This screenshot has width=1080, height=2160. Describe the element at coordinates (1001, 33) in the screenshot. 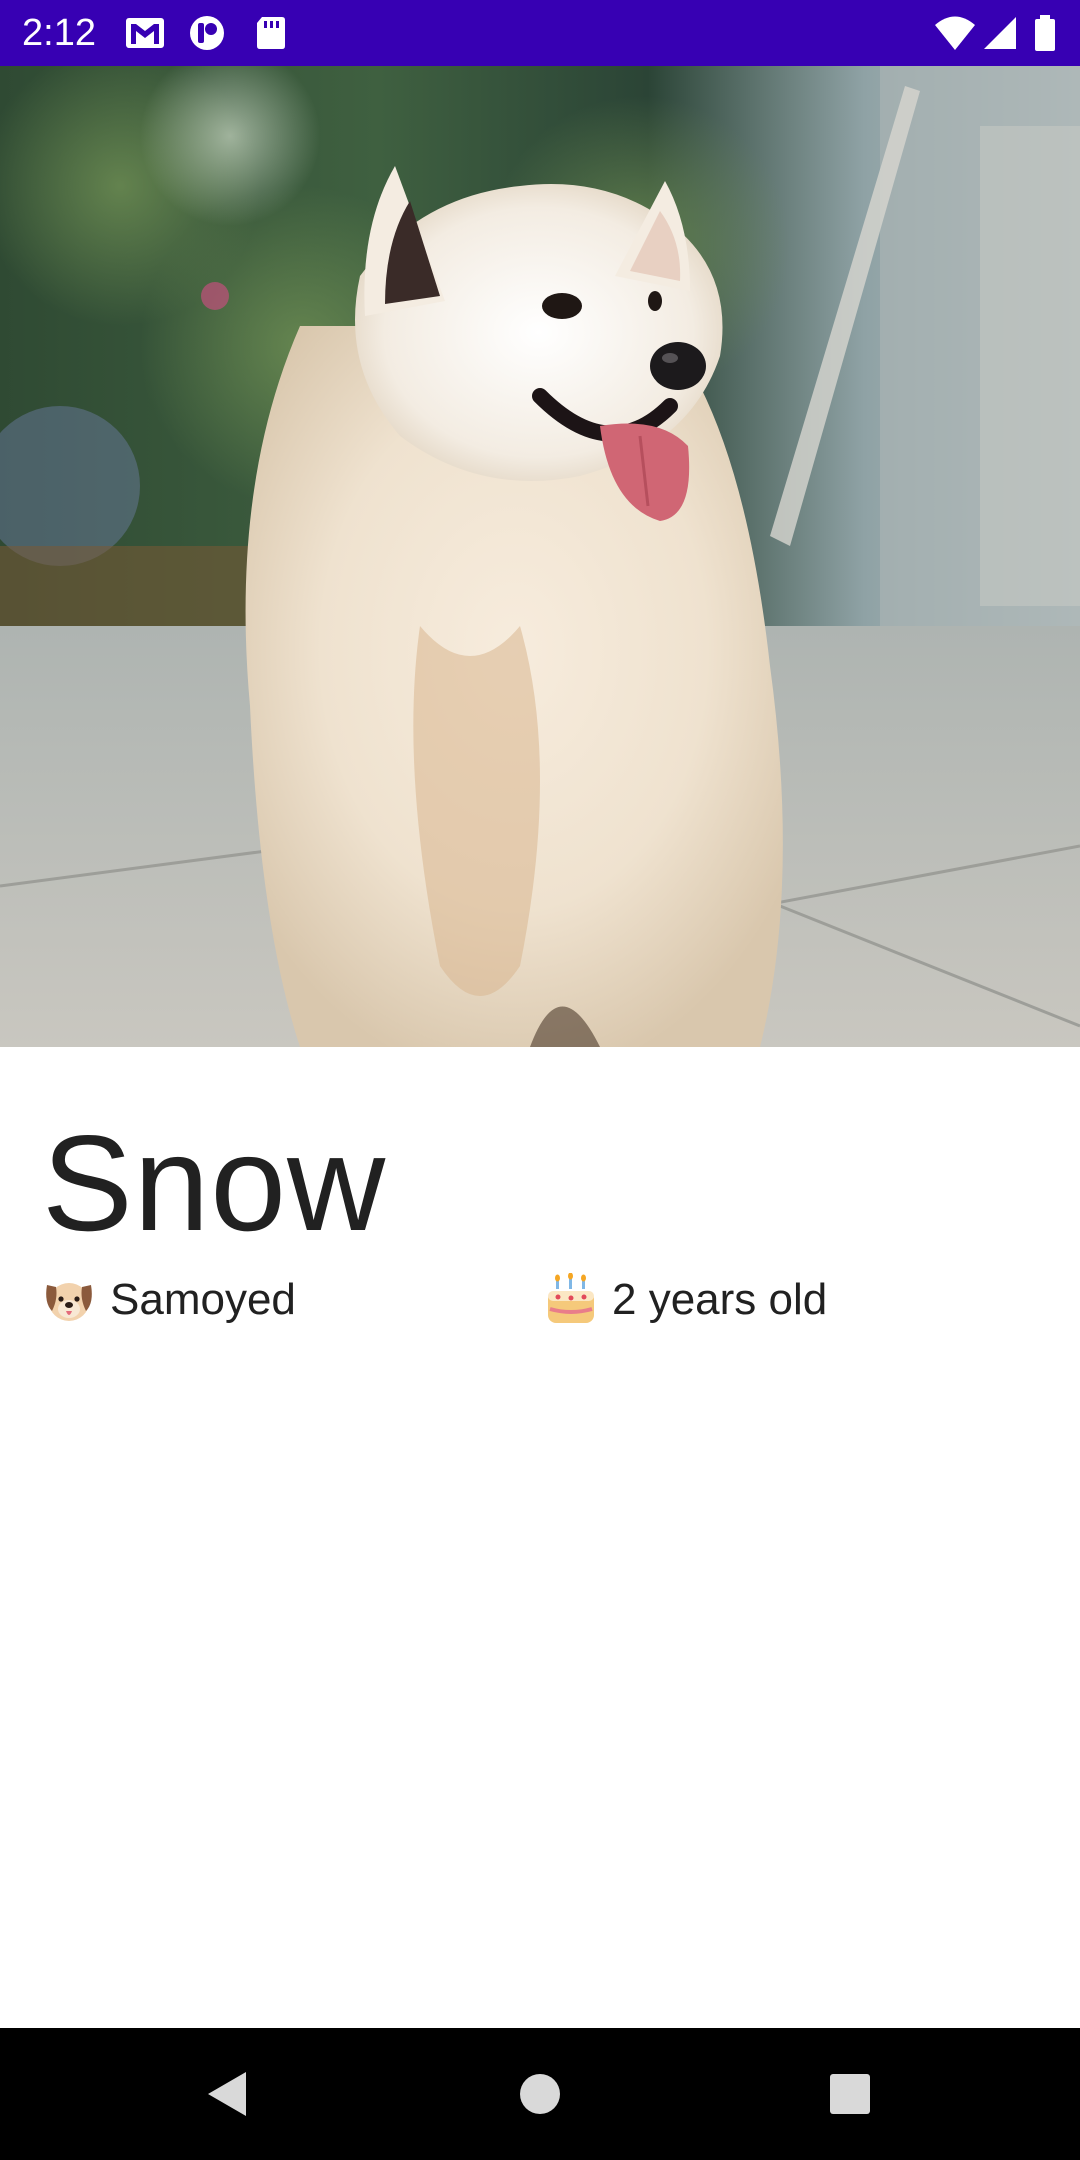

I see `cell-signal-icon` at that location.